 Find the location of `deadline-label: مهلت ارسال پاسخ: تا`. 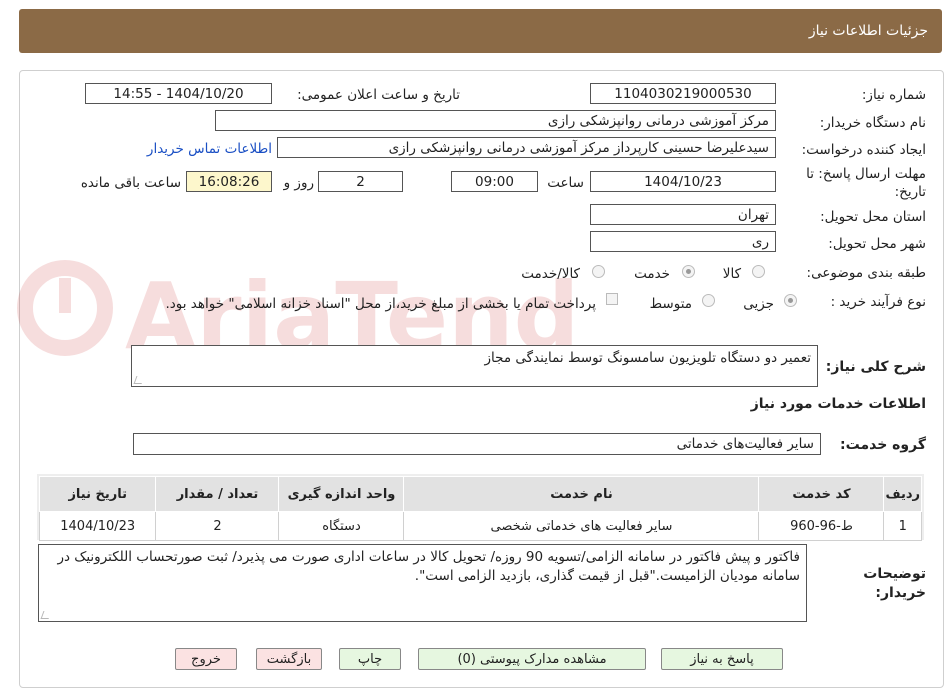

deadline-label: مهلت ارسال پاسخ: تا is located at coordinates (866, 174).